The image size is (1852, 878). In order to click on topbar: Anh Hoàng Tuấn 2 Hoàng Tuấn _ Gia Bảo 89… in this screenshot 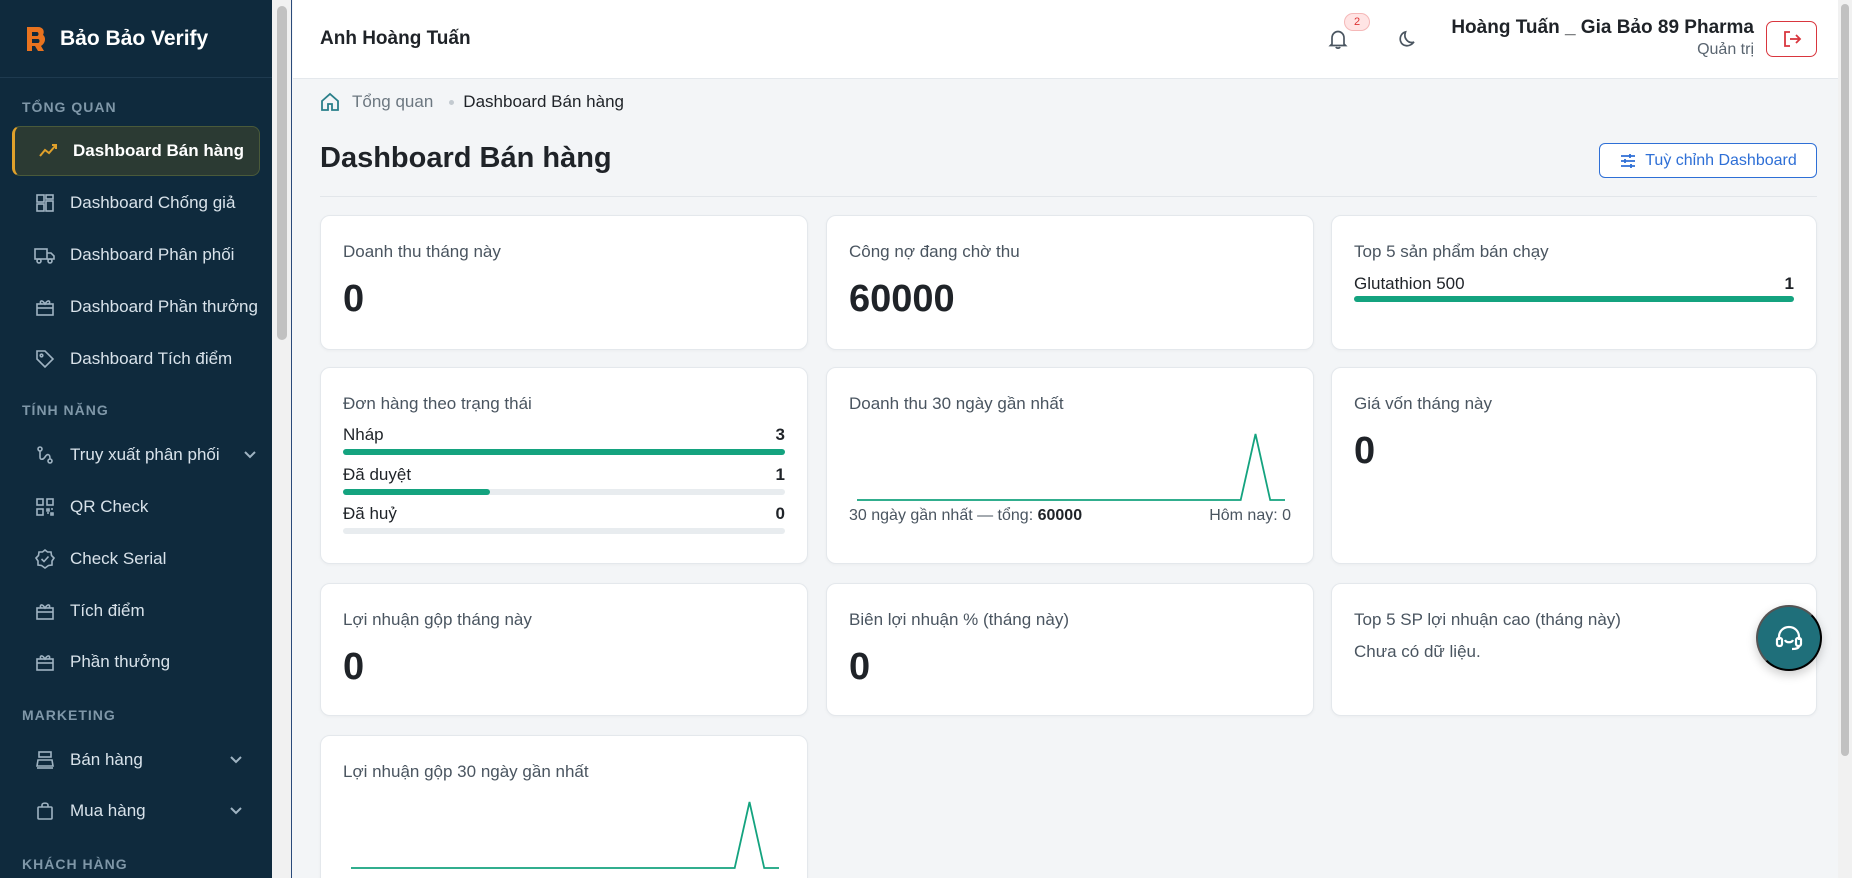, I will do `click(1065, 39)`.